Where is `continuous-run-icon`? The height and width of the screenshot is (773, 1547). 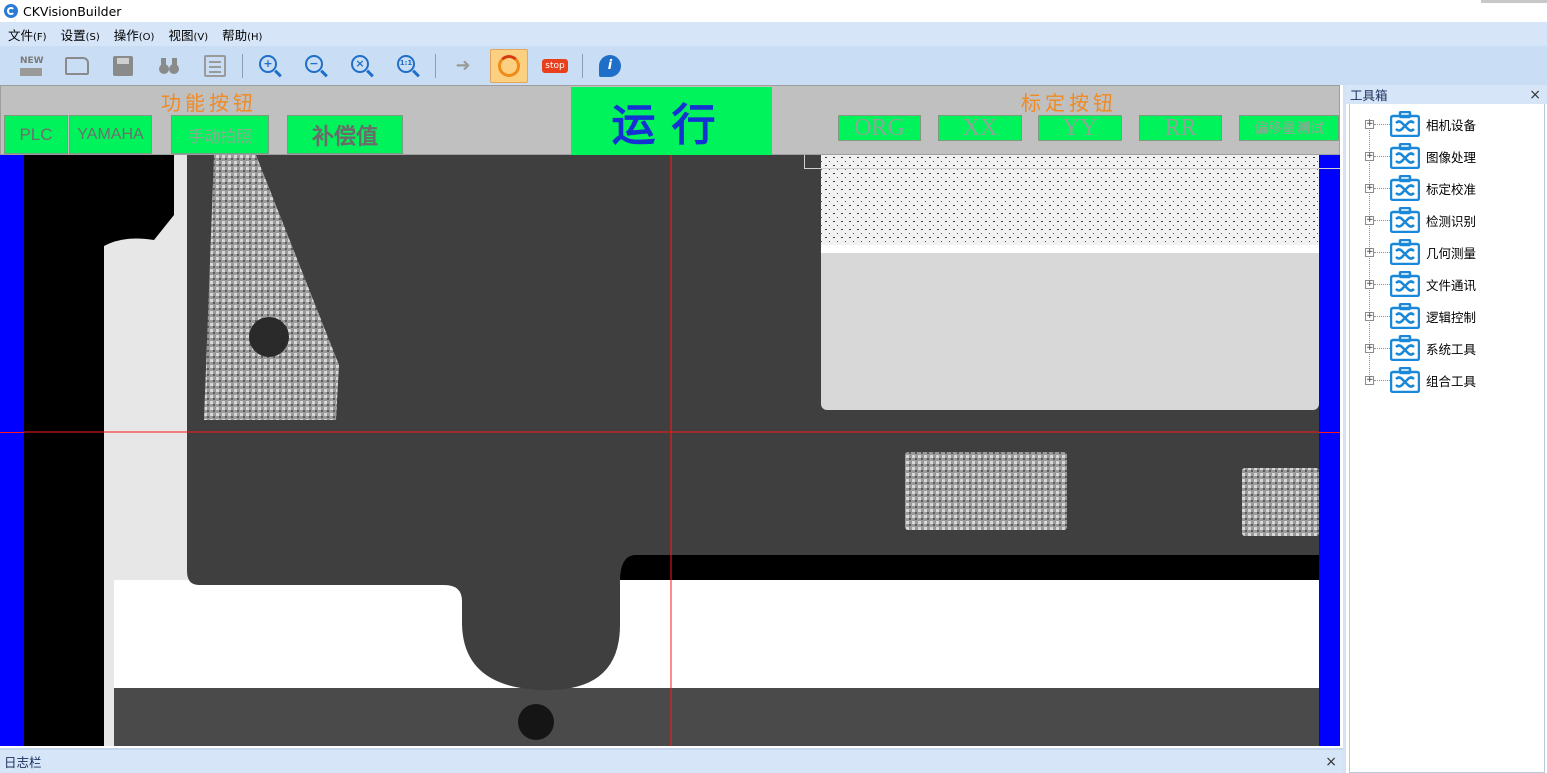 continuous-run-icon is located at coordinates (509, 65).